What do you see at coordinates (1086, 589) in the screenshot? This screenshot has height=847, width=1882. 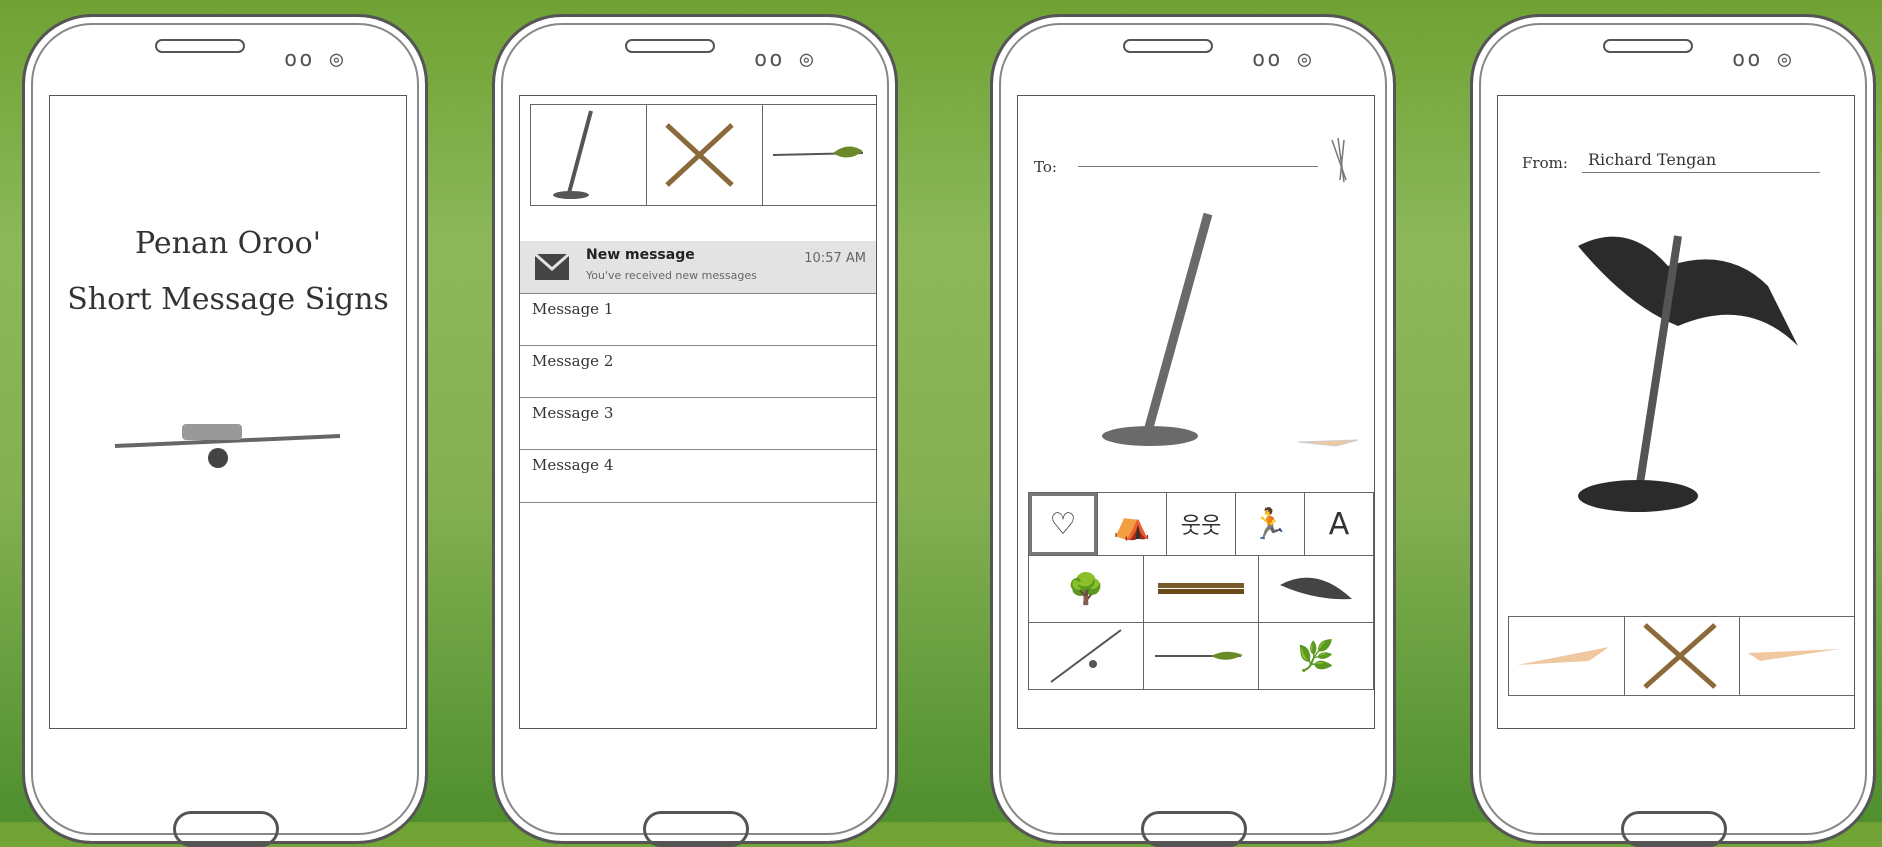 I see `tree-sign-icon: 🌳` at bounding box center [1086, 589].